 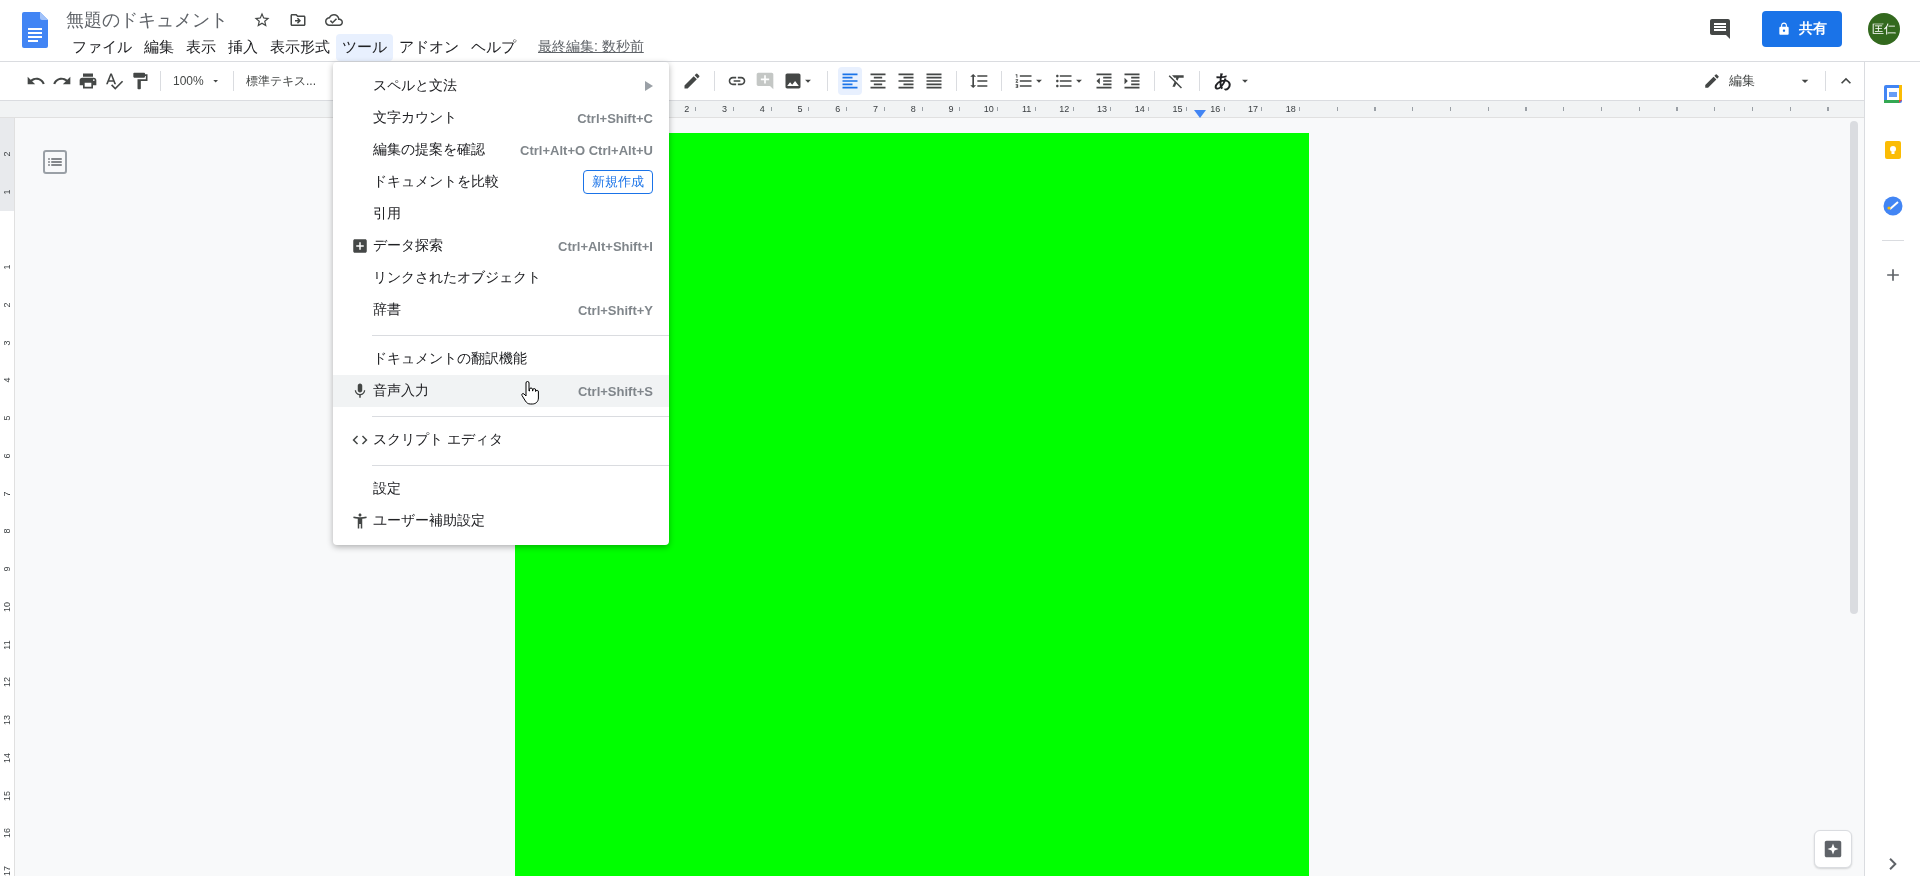 I want to click on document-outline-button, so click(x=55, y=162).